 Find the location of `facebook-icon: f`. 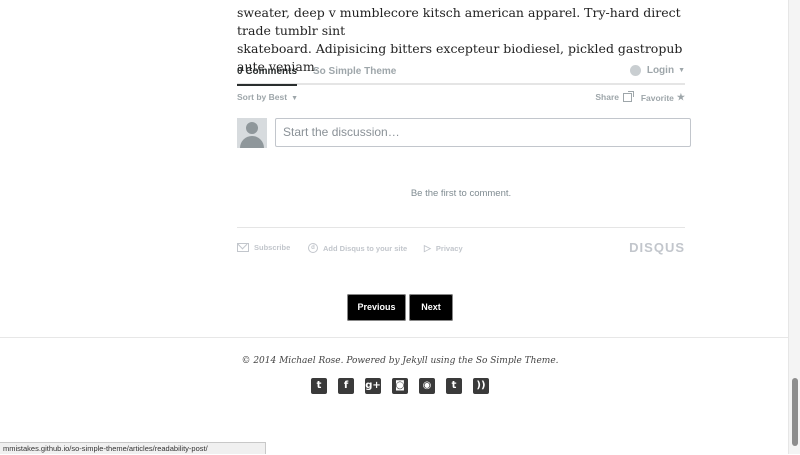

facebook-icon: f is located at coordinates (346, 386).